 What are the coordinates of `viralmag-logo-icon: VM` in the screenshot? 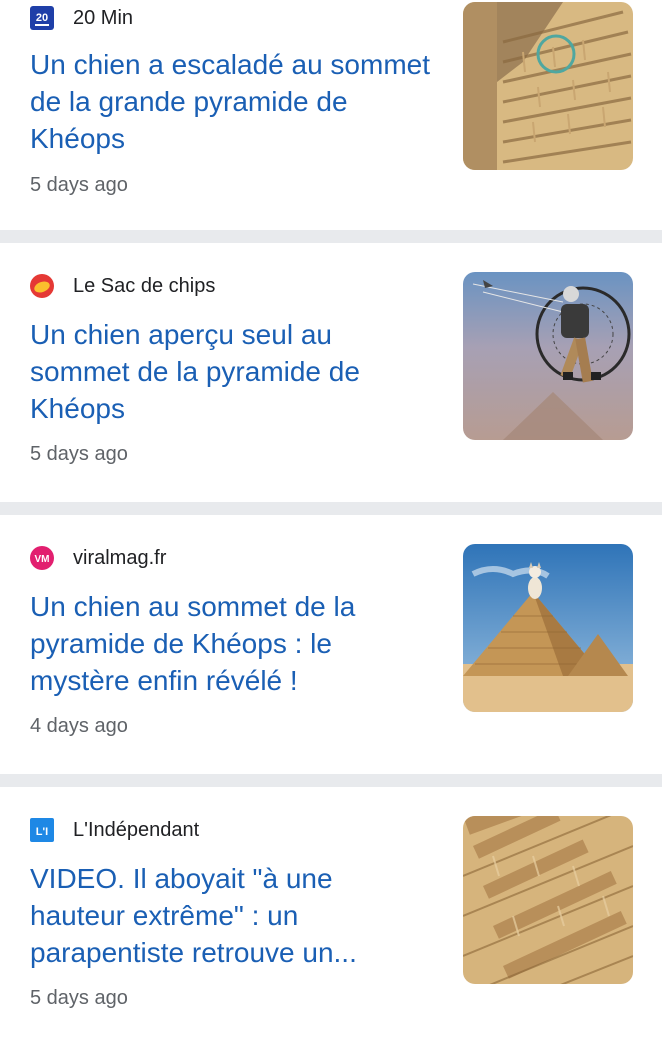 It's located at (42, 558).